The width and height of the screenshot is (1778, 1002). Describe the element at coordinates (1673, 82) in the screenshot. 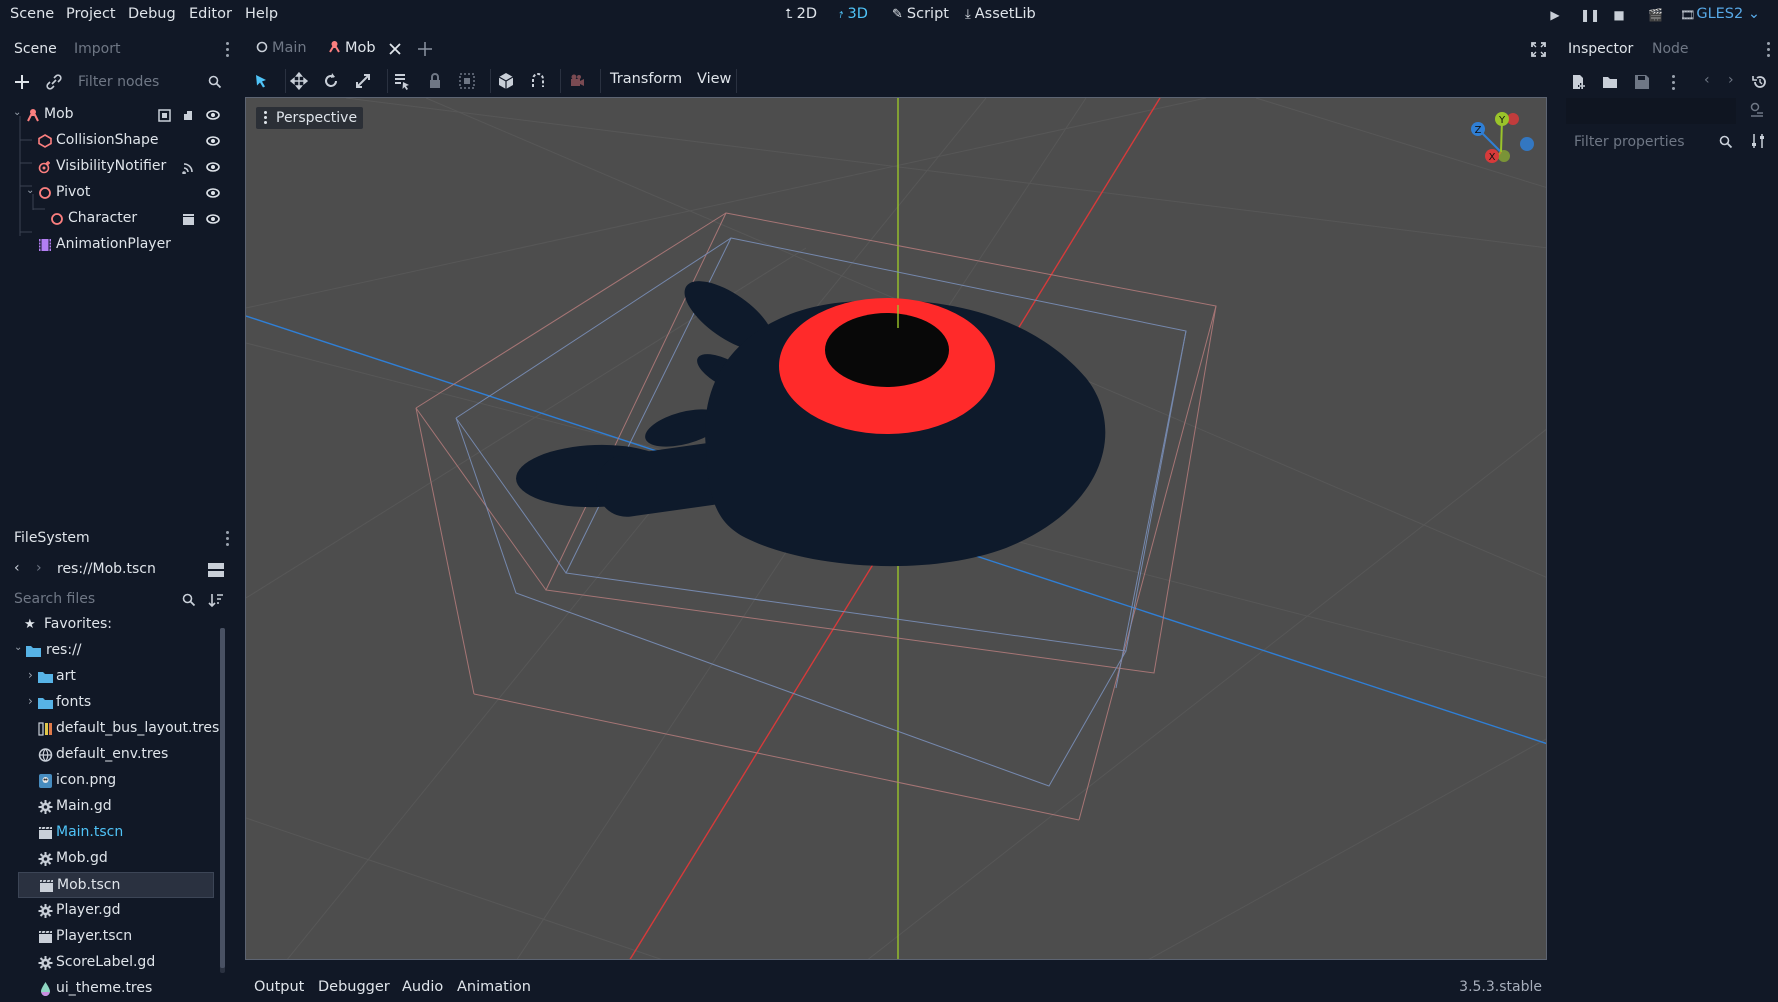

I see `resource-menu-icon` at that location.